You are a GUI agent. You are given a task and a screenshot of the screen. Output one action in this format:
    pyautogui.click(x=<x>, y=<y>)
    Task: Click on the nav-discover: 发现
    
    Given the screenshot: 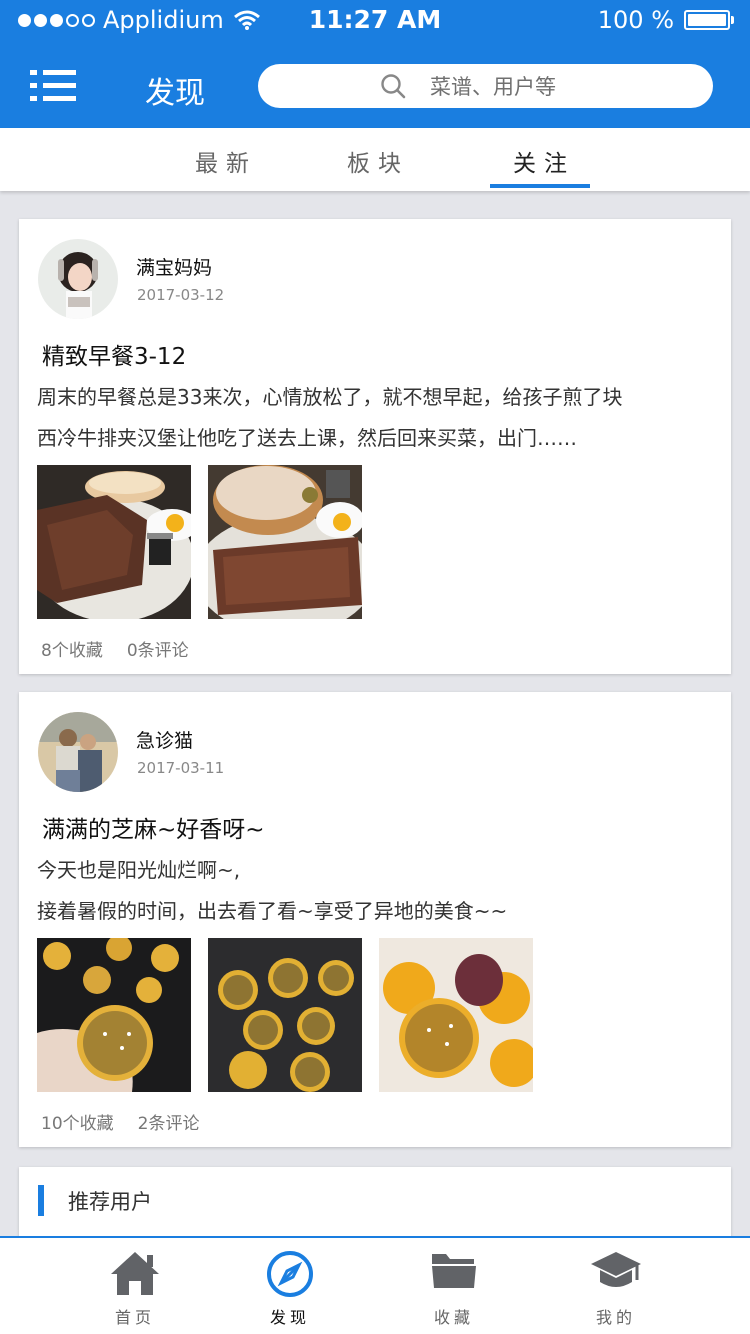 What is the action you would take?
    pyautogui.click(x=290, y=1286)
    